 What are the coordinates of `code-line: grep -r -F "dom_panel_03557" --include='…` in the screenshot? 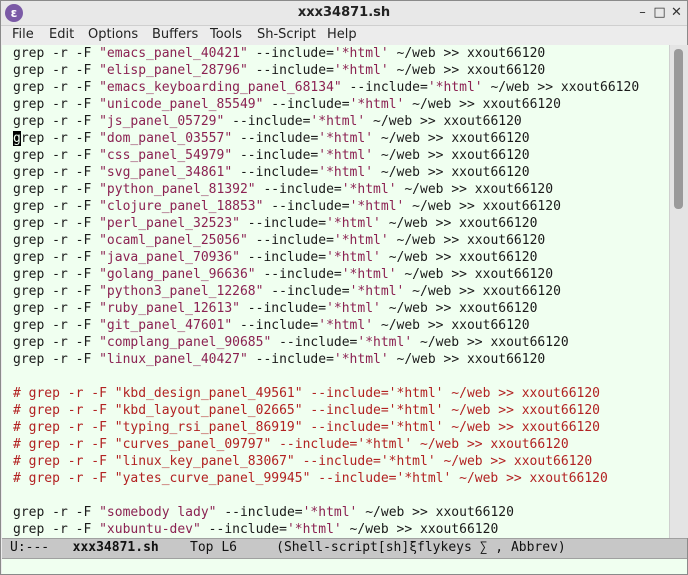 It's located at (326, 138).